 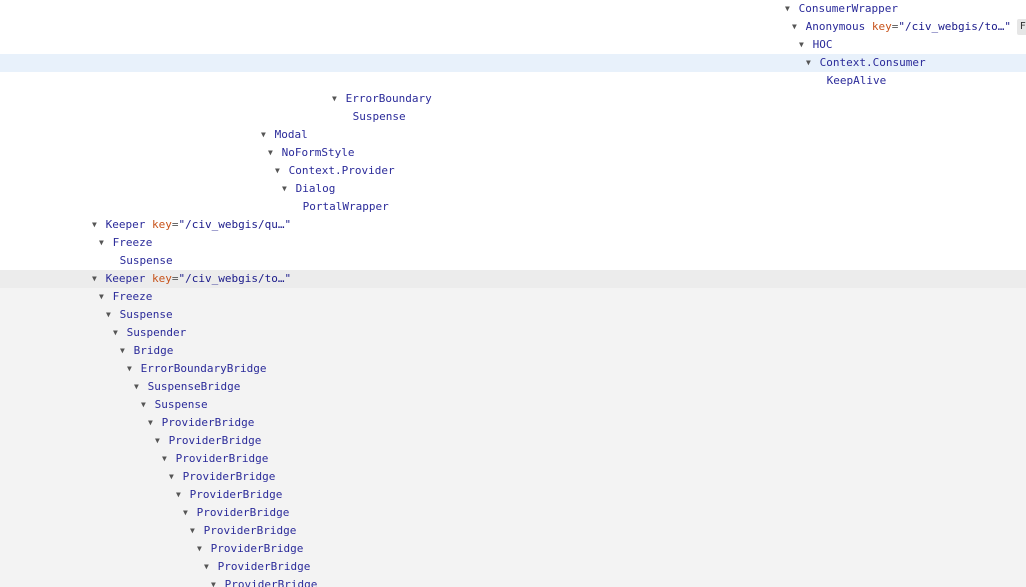 I want to click on component-name: Bridge, so click(x=153, y=350).